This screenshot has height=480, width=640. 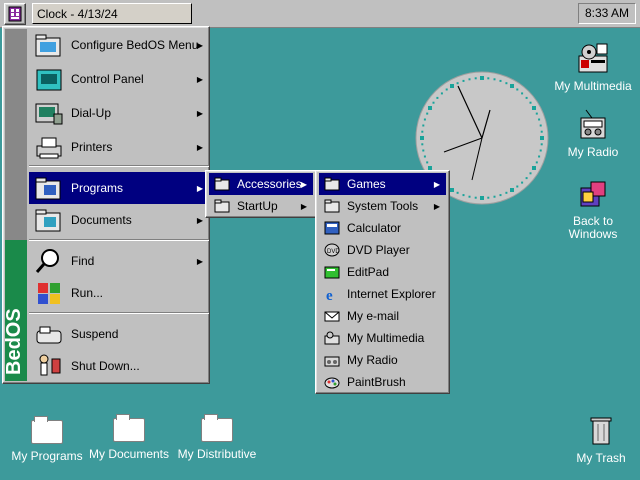 I want to click on menu-item-label: System Tools, so click(x=383, y=206).